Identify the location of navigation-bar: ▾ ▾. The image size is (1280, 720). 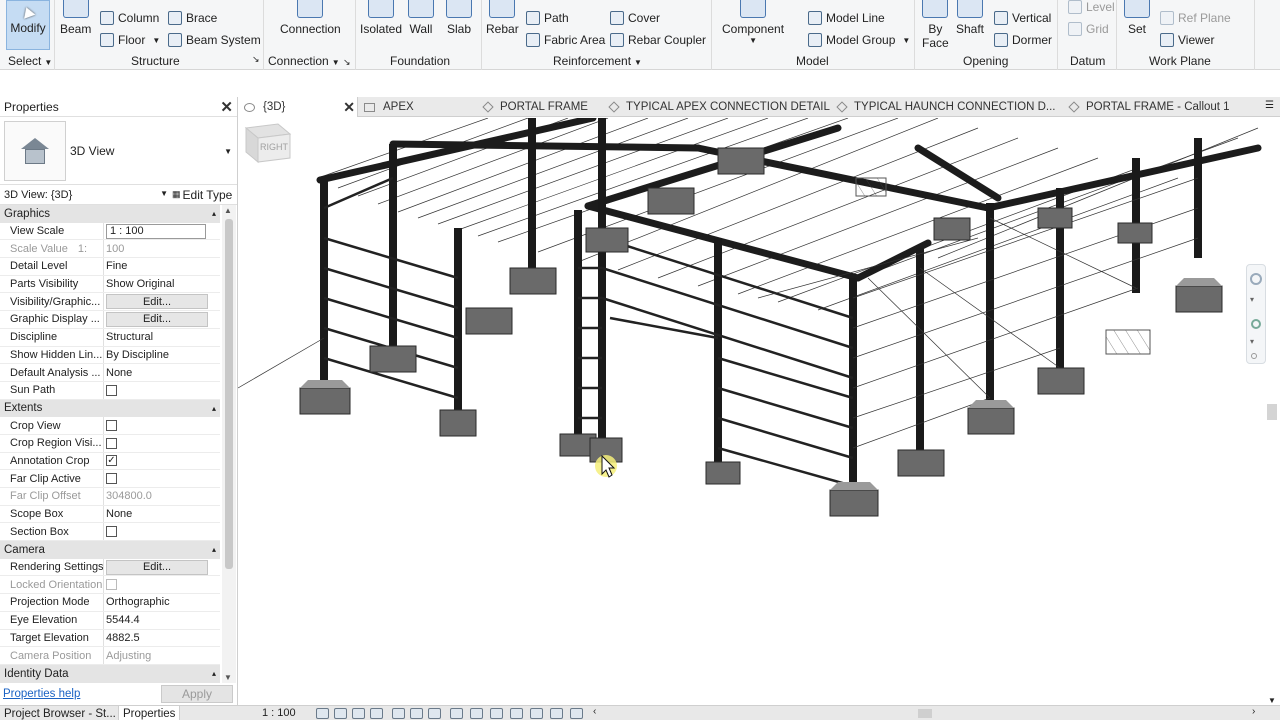
(1256, 314).